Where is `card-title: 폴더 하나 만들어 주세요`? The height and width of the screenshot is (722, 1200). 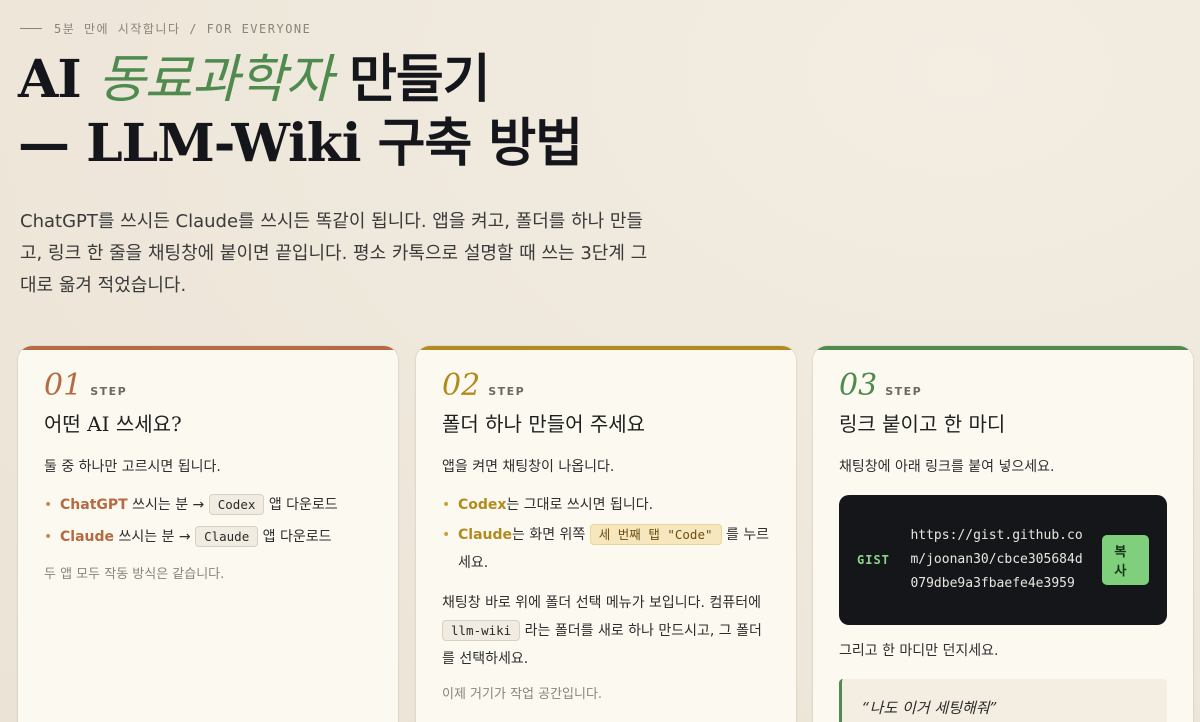
card-title: 폴더 하나 만들어 주세요 is located at coordinates (544, 424).